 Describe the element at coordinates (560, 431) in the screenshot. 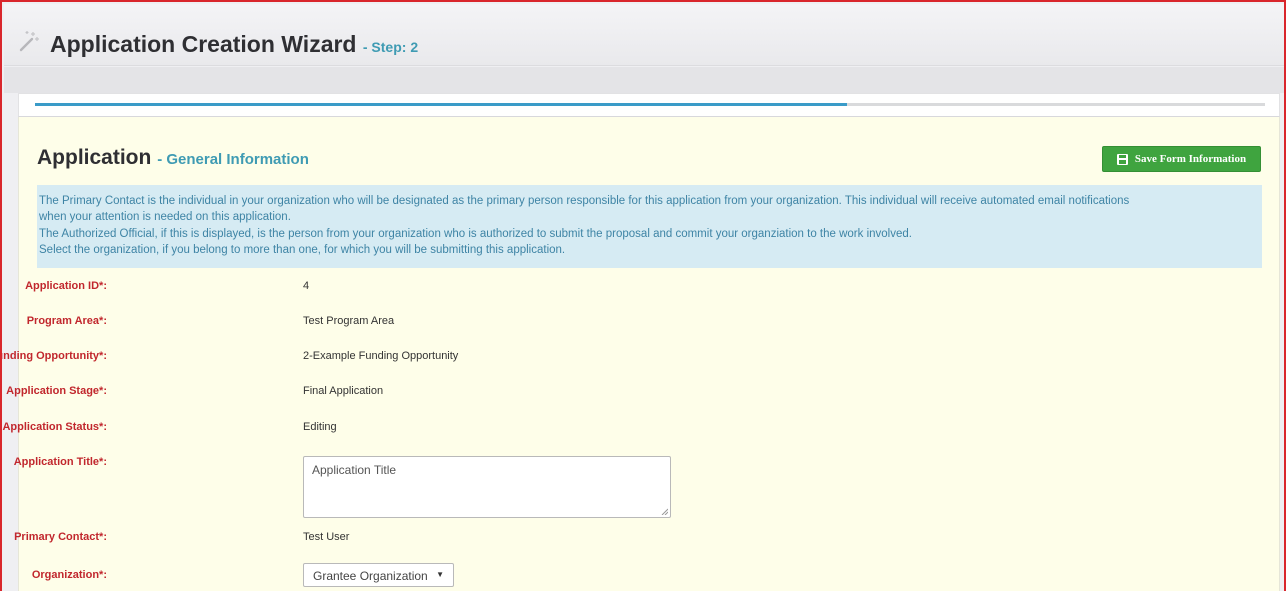

I see `field-application-status: Application Status*: Editing` at that location.